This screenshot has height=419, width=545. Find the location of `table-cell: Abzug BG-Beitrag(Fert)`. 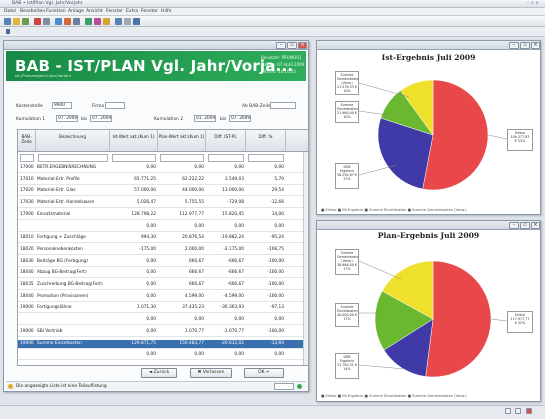

table-cell: Abzug BG-Beitrag(Fert) is located at coordinates (62, 273).